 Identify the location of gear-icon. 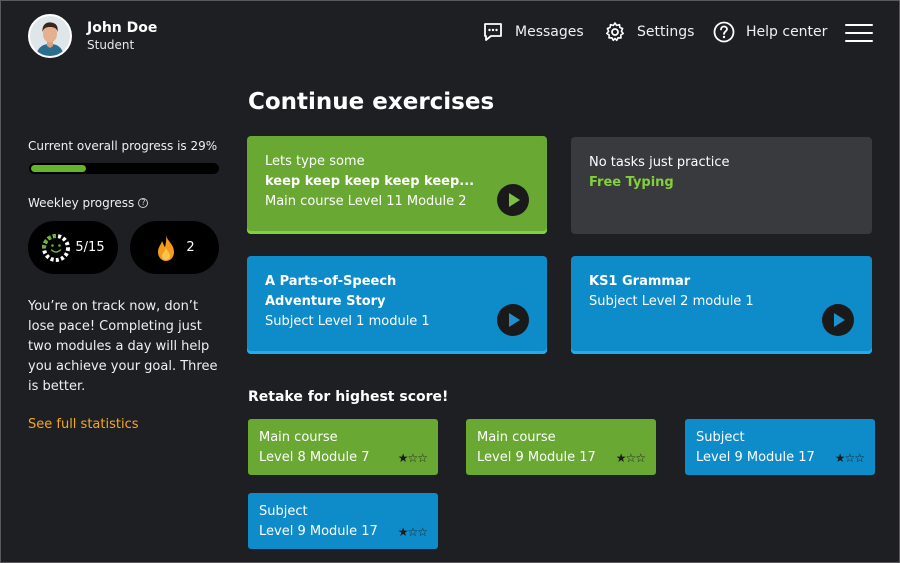
(615, 32).